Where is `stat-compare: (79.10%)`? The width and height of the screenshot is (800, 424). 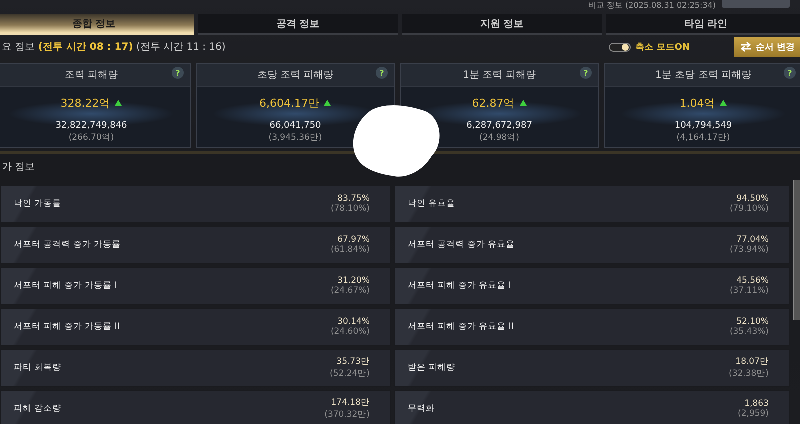
stat-compare: (79.10%) is located at coordinates (749, 209).